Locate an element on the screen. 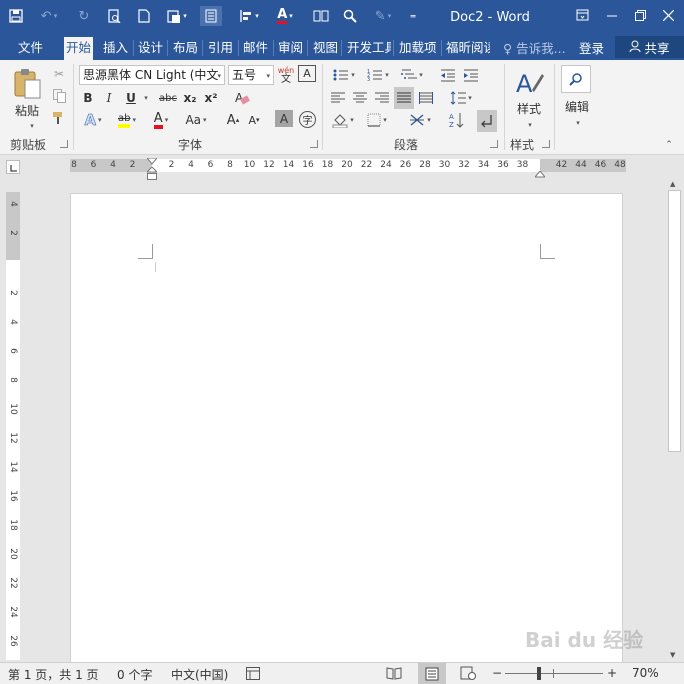  page-count: 第 1 页，共 1 页 is located at coordinates (53, 674).